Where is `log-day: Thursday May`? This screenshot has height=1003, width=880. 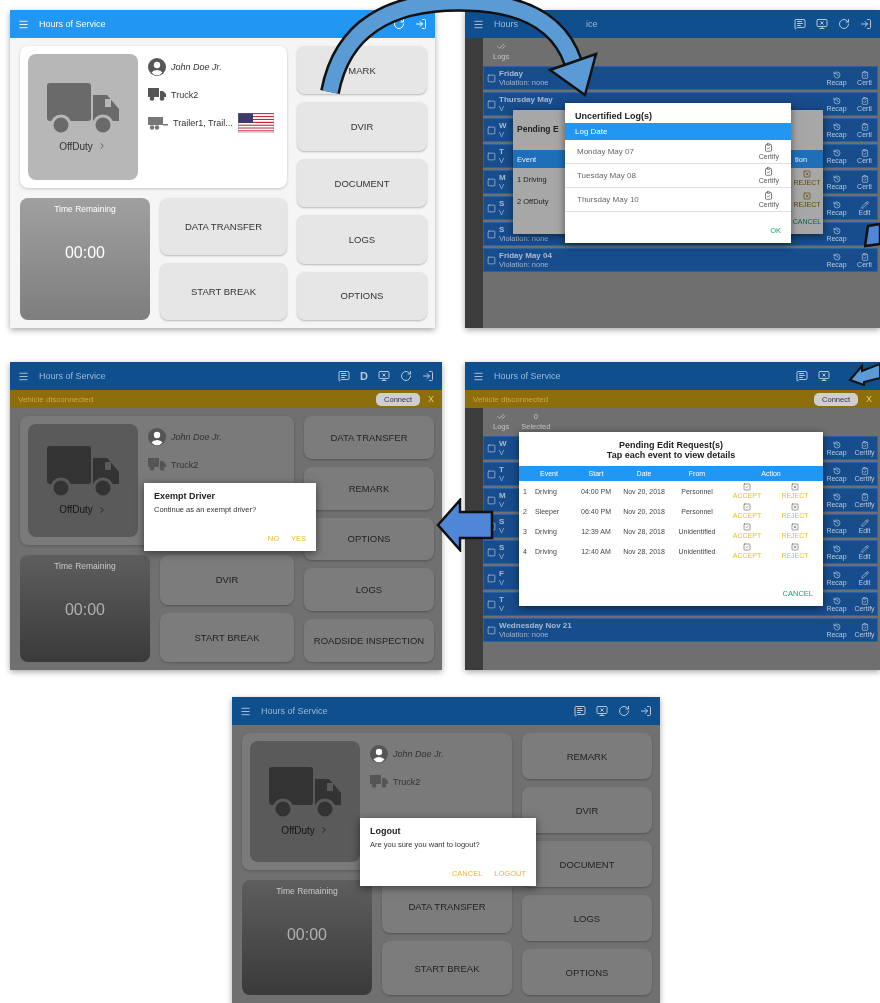 log-day: Thursday May is located at coordinates (526, 99).